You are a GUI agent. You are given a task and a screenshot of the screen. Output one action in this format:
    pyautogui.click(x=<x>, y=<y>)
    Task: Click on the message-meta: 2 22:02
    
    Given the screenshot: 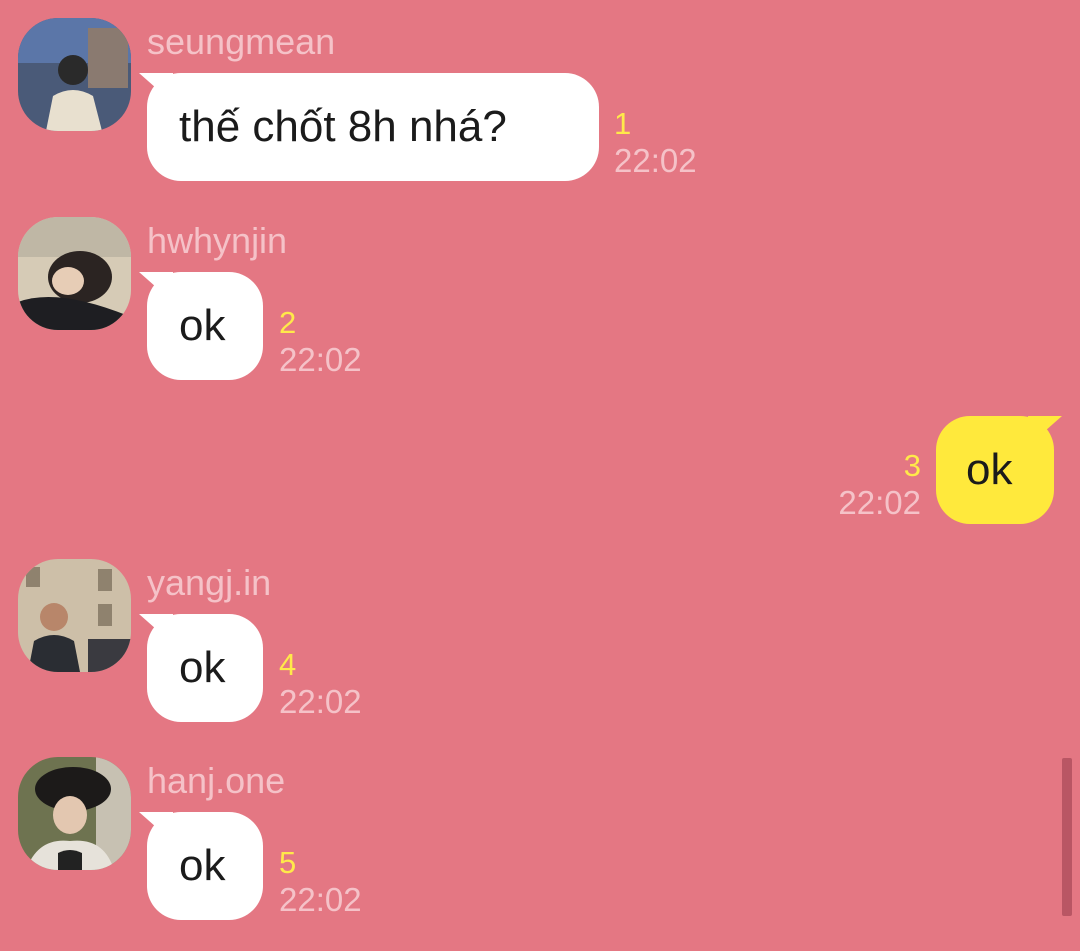 What is the action you would take?
    pyautogui.click(x=320, y=342)
    